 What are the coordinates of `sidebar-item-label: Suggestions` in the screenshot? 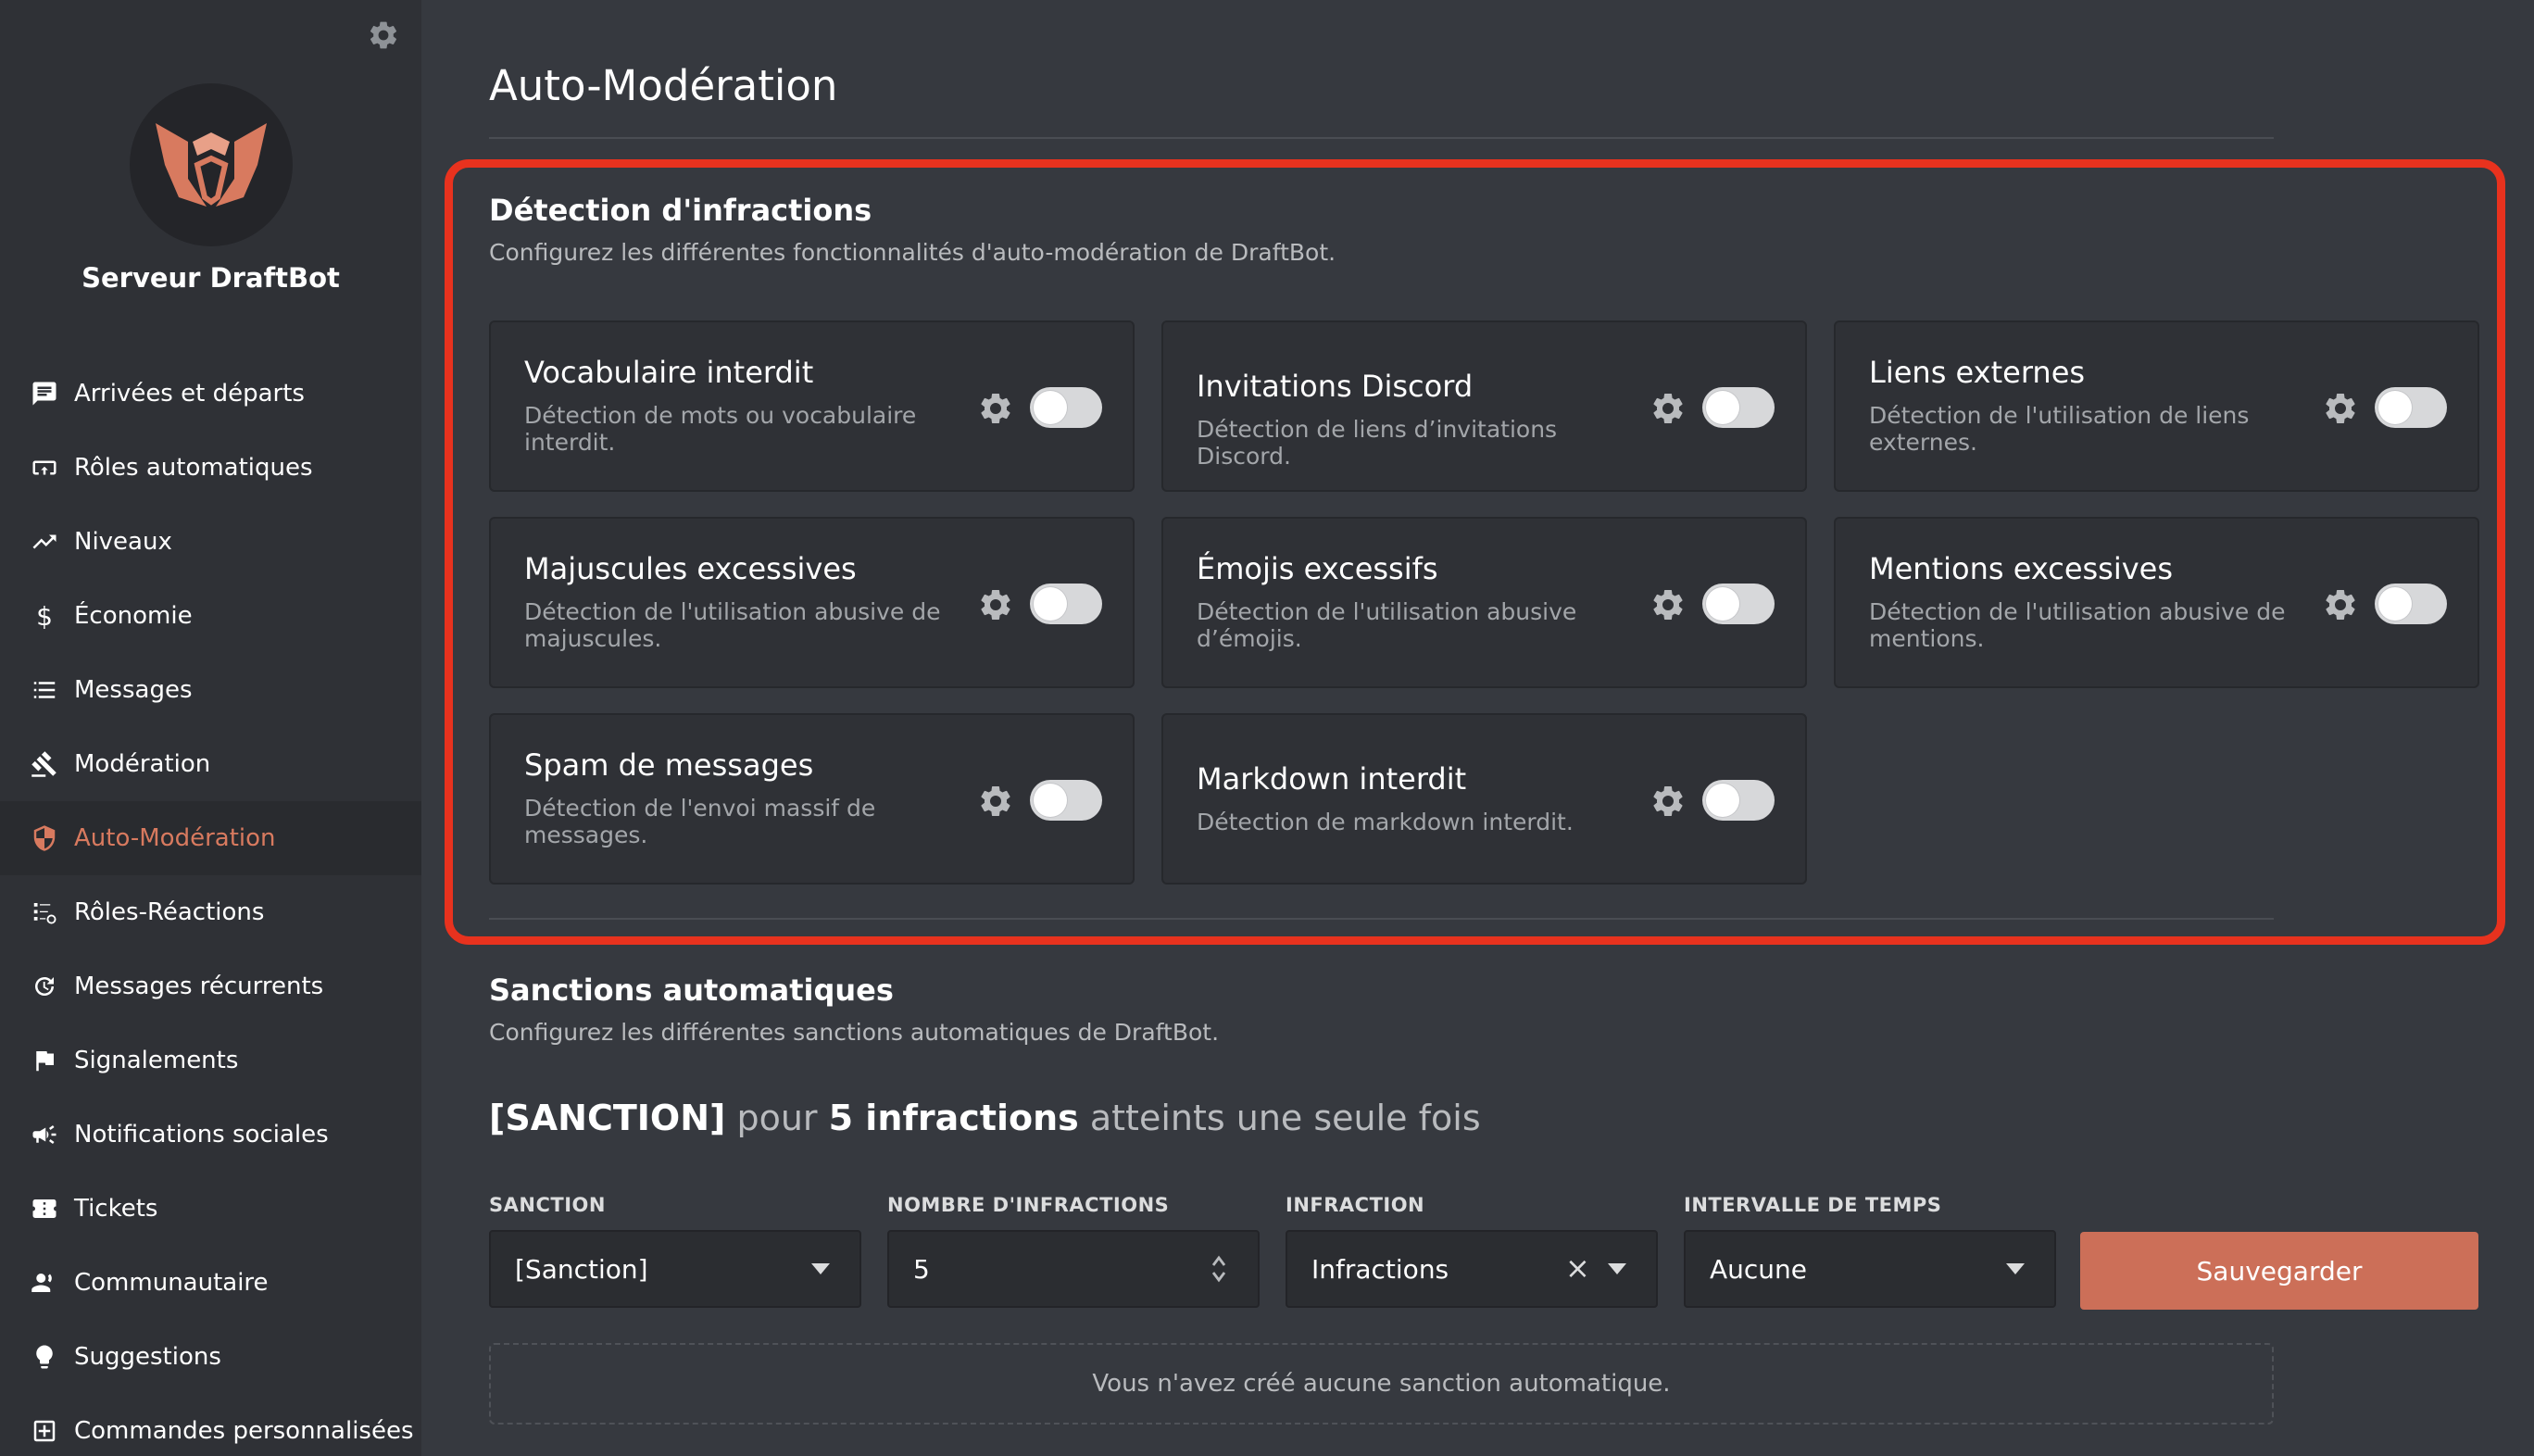 It's located at (147, 1357).